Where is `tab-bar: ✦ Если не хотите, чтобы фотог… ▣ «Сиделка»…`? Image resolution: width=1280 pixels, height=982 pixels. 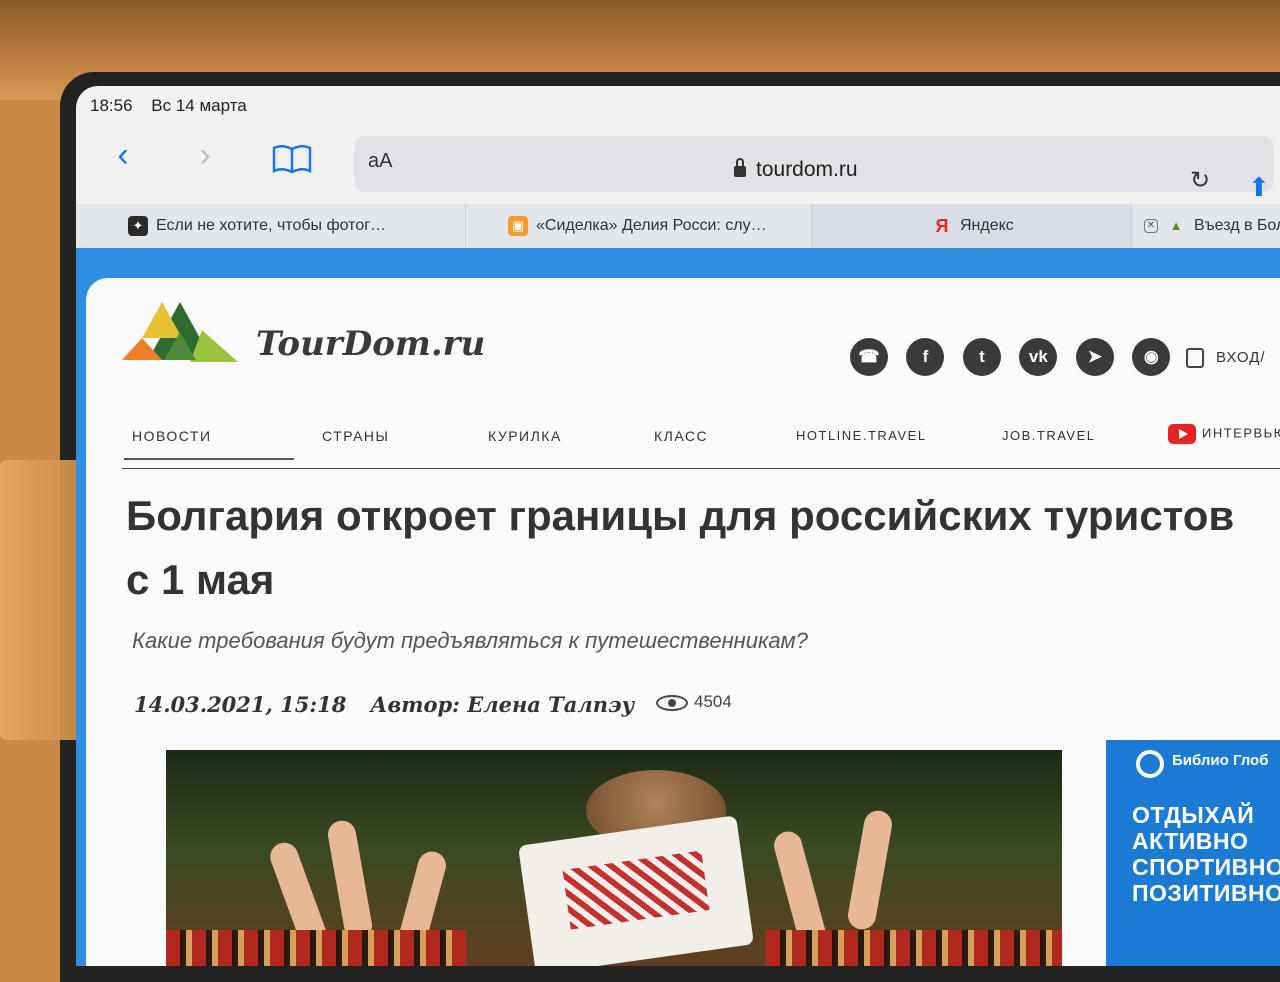
tab-bar: ✦ Если не хотите, чтобы фотог… ▣ «Сиделка»… is located at coordinates (678, 226).